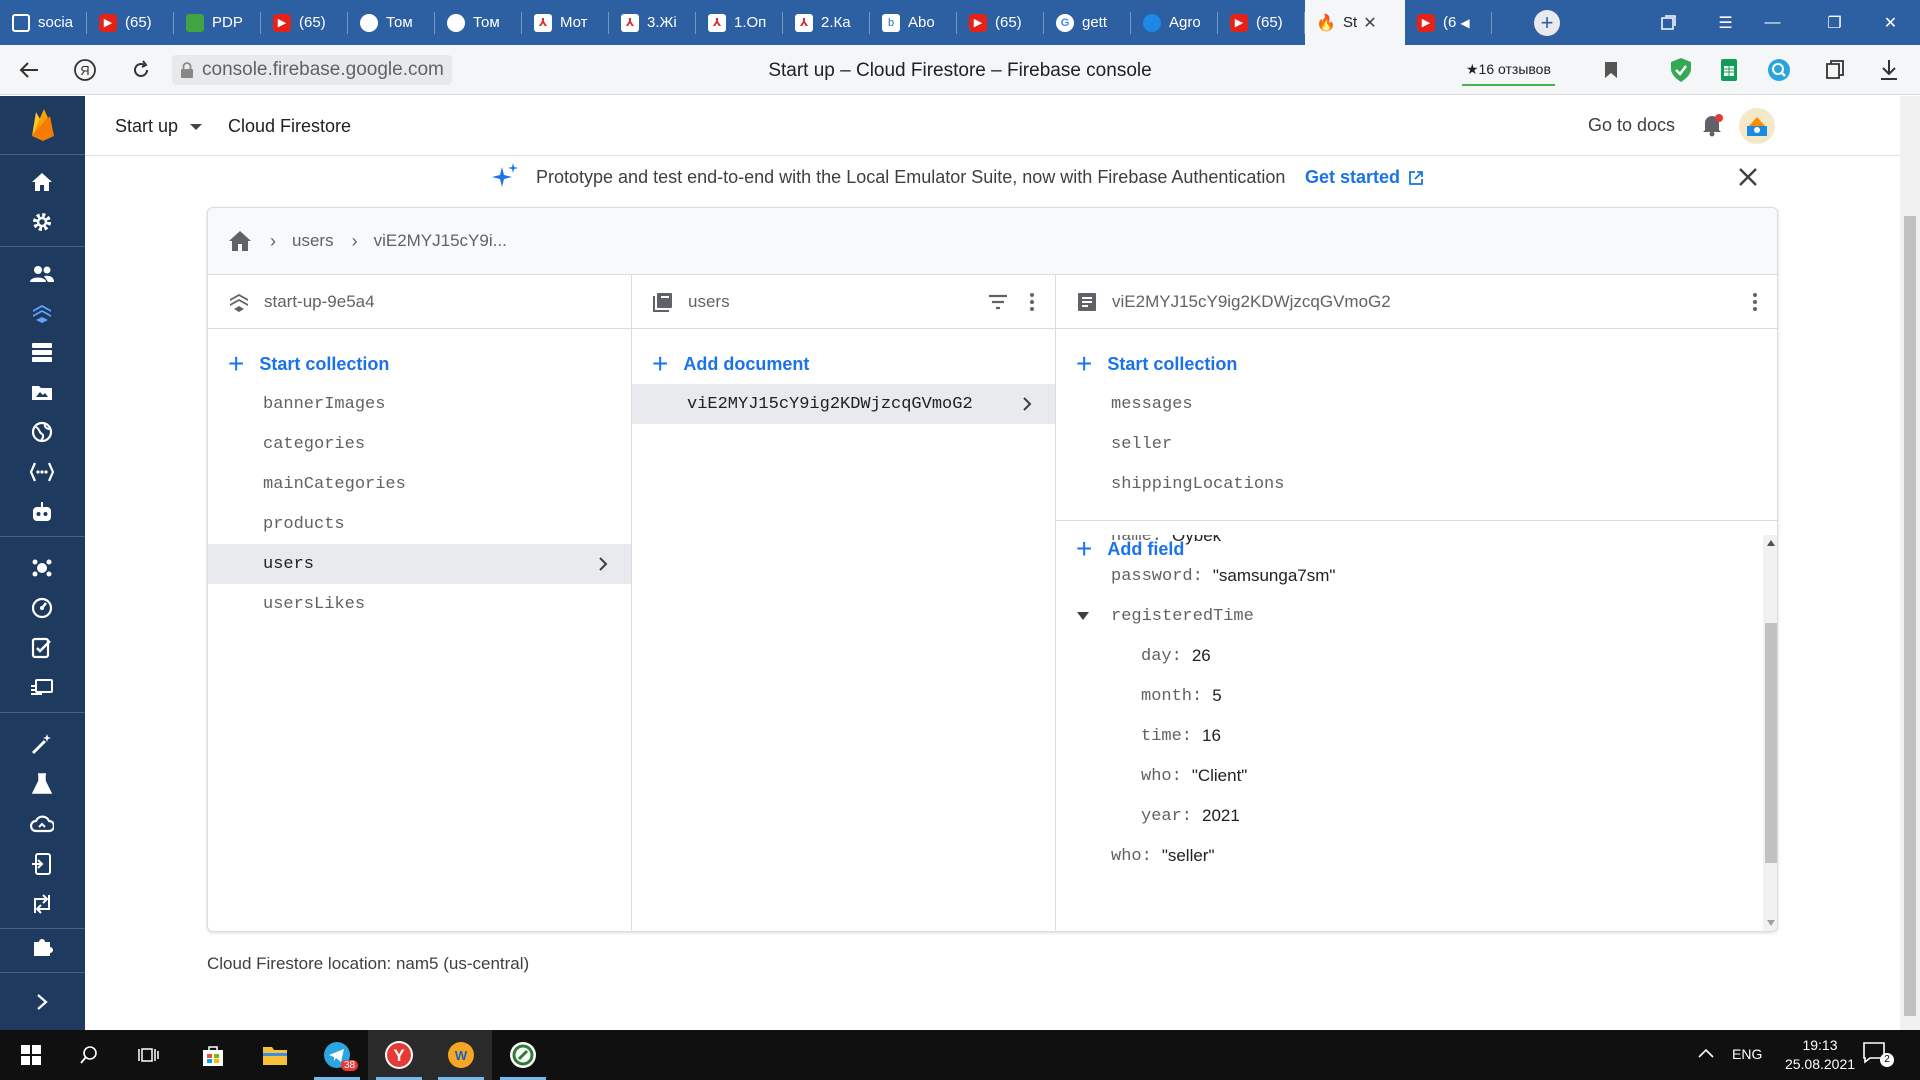 This screenshot has height=1080, width=1920. I want to click on cloud-messaging-icon, so click(42, 824).